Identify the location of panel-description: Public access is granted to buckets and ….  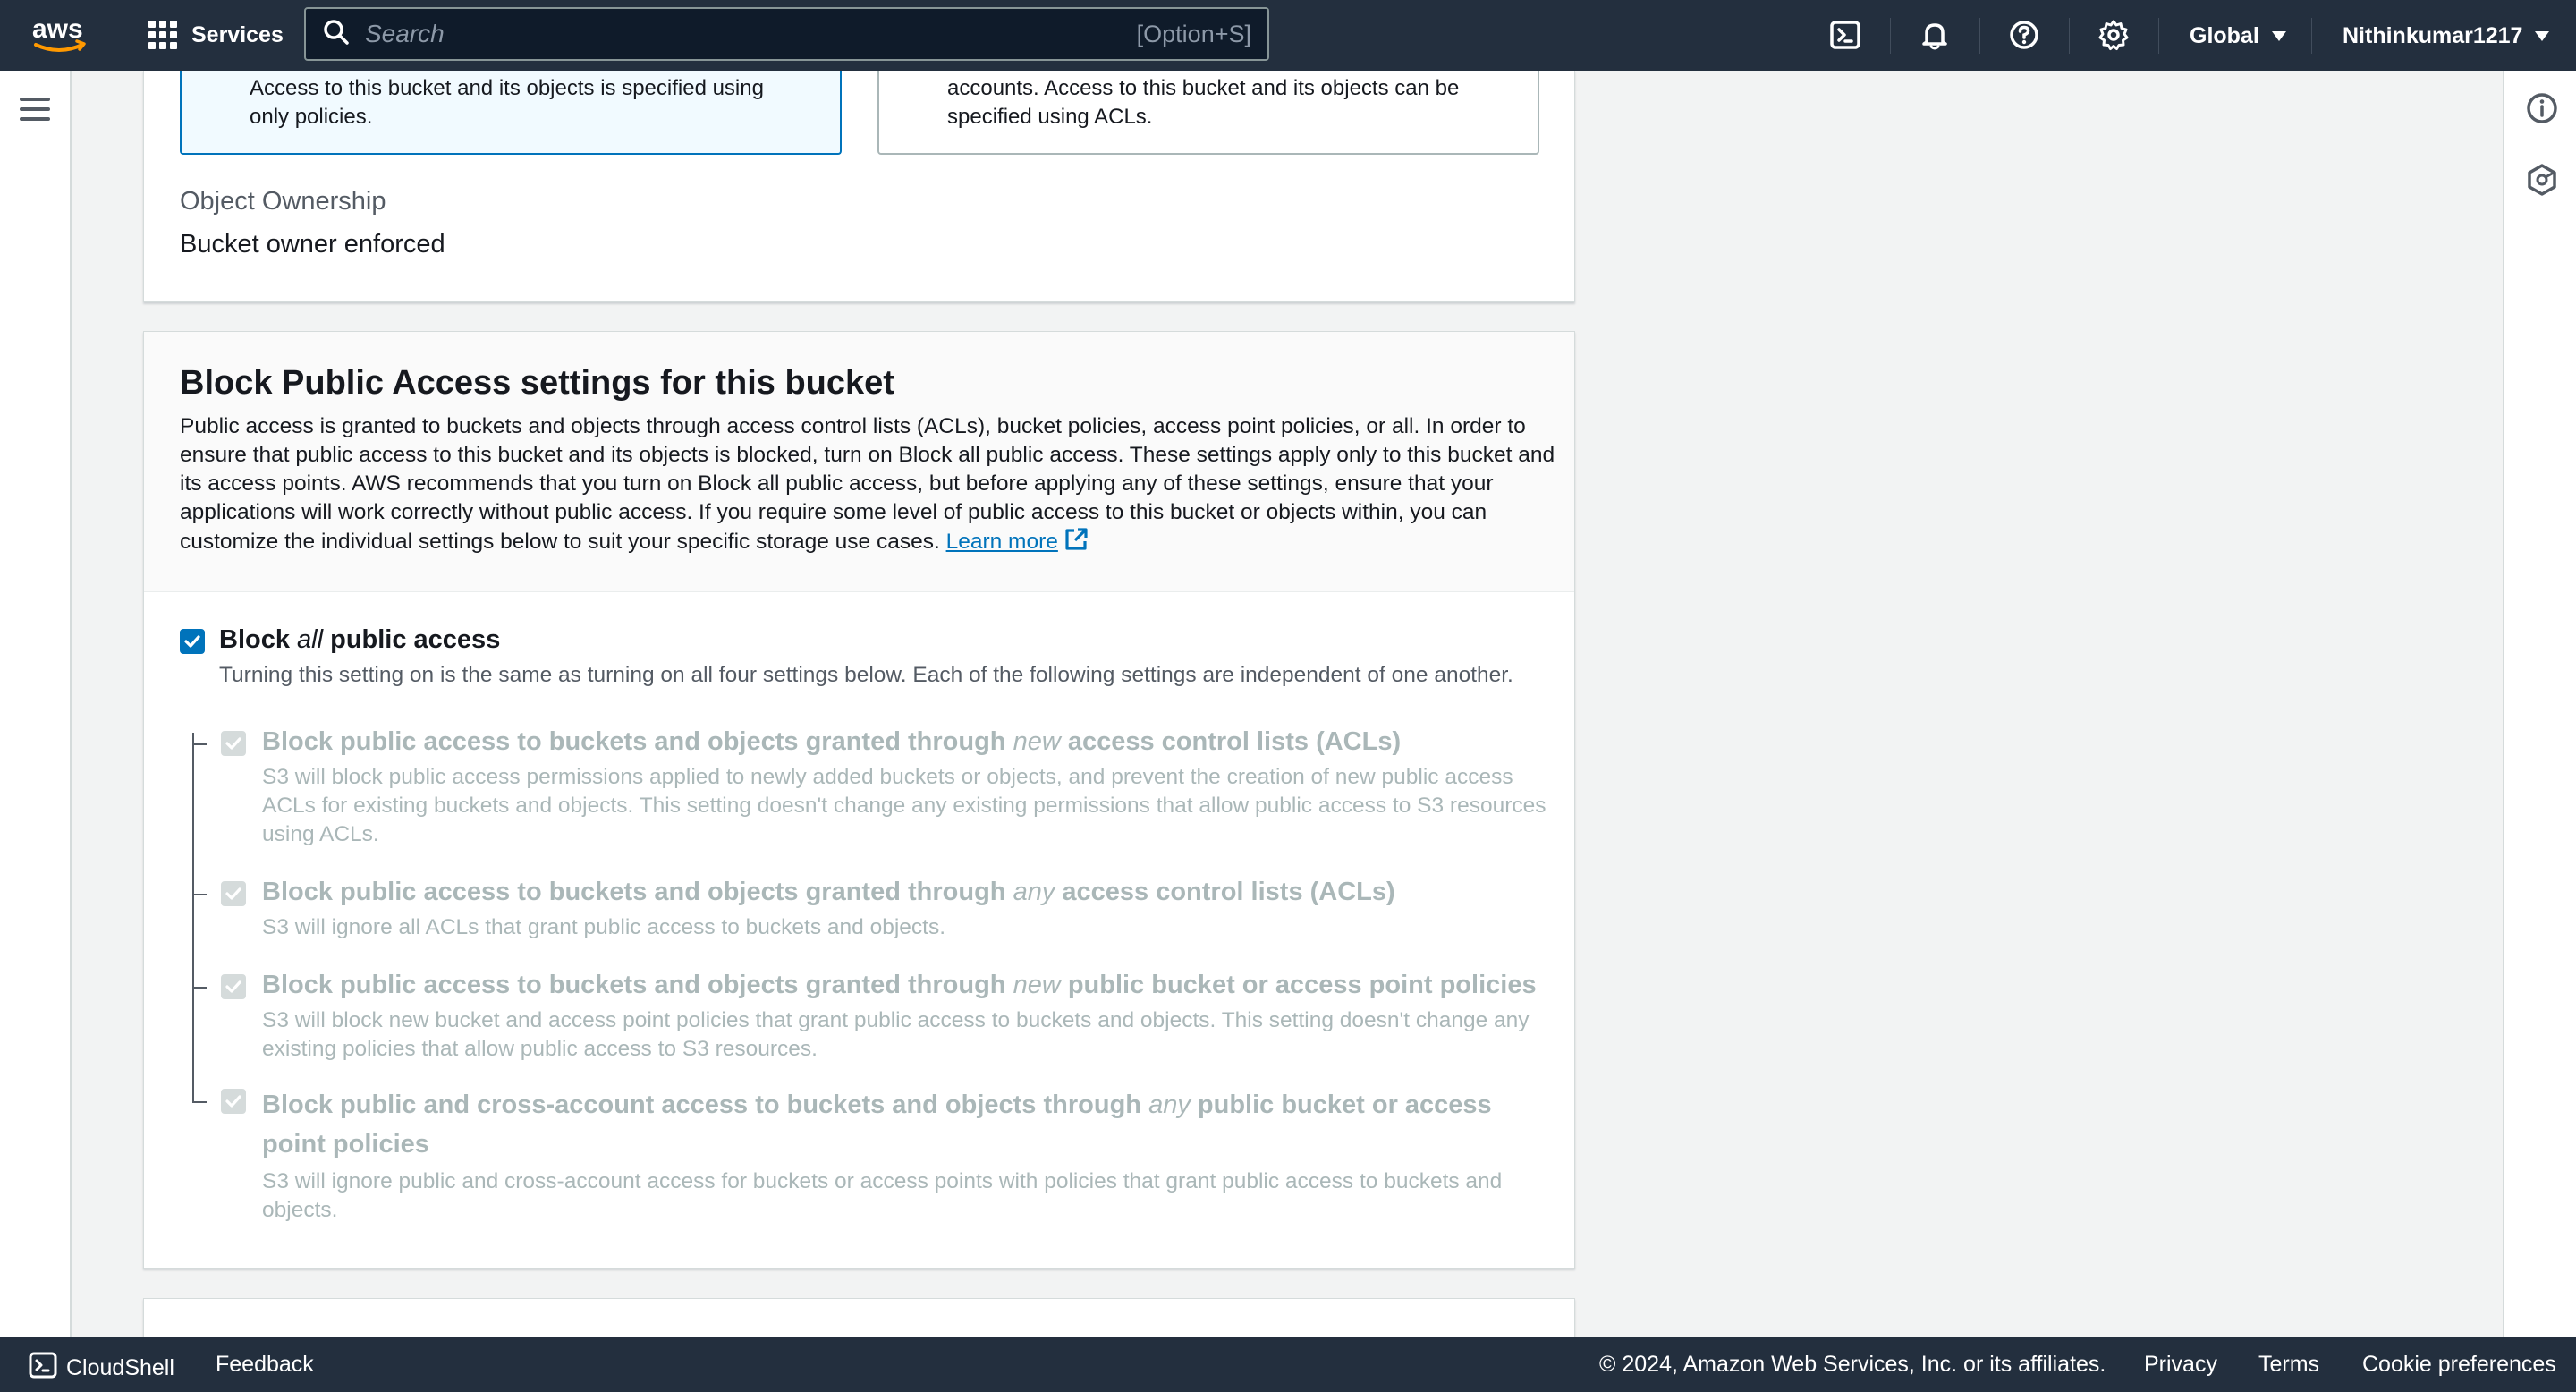
(868, 484).